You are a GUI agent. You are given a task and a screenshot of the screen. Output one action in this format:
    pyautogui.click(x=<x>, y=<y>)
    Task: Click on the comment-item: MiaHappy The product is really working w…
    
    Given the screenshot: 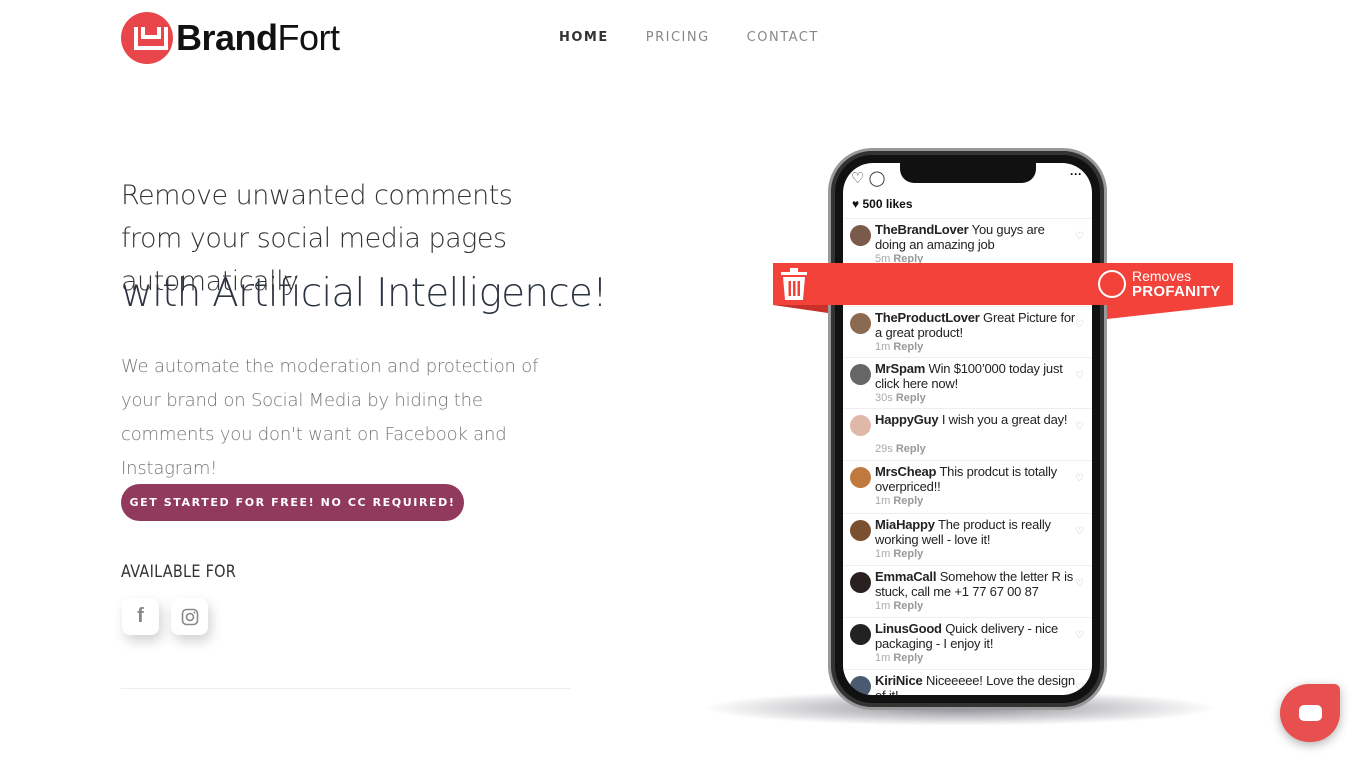 What is the action you would take?
    pyautogui.click(x=967, y=539)
    